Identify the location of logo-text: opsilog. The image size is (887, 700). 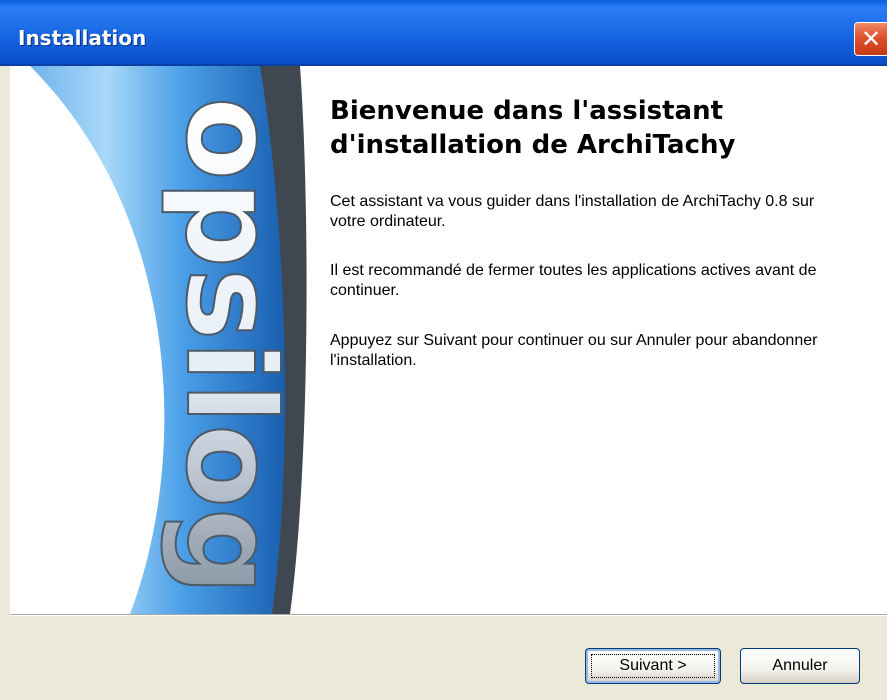
(230, 346).